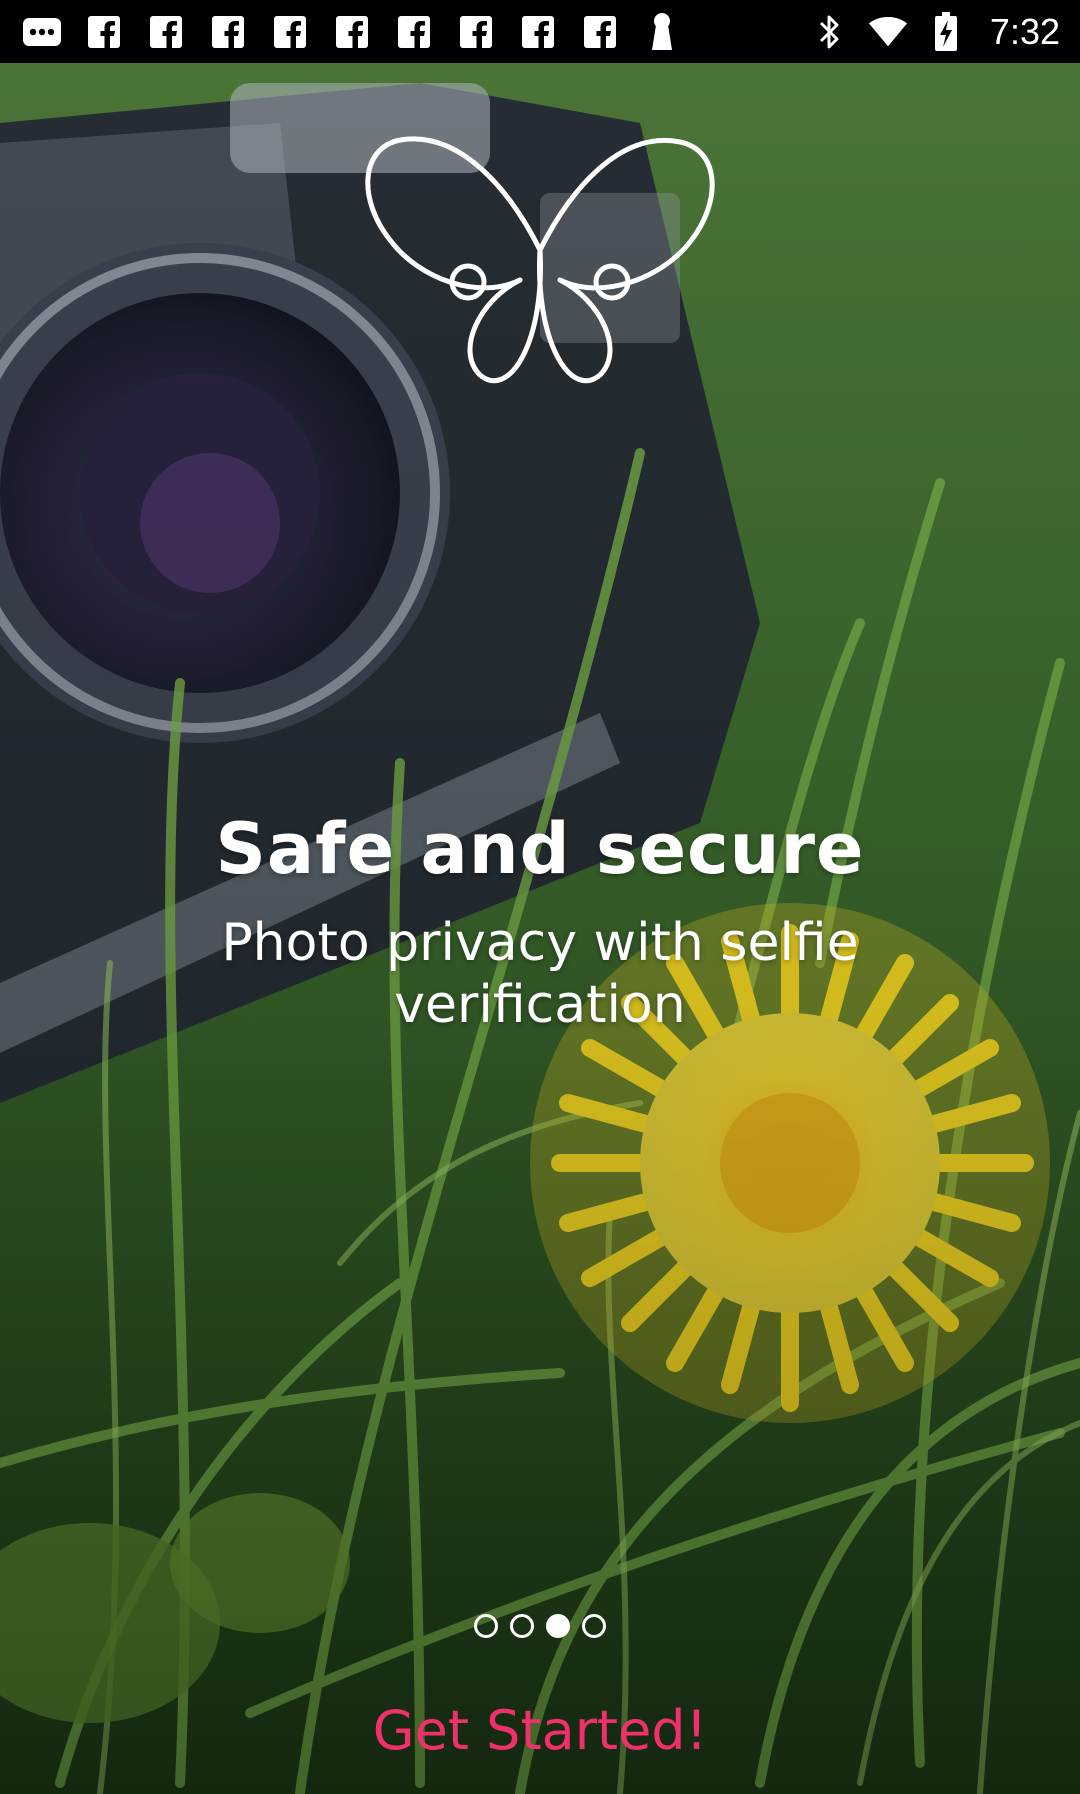  What do you see at coordinates (540, 849) in the screenshot?
I see `page-title: Safe and secure` at bounding box center [540, 849].